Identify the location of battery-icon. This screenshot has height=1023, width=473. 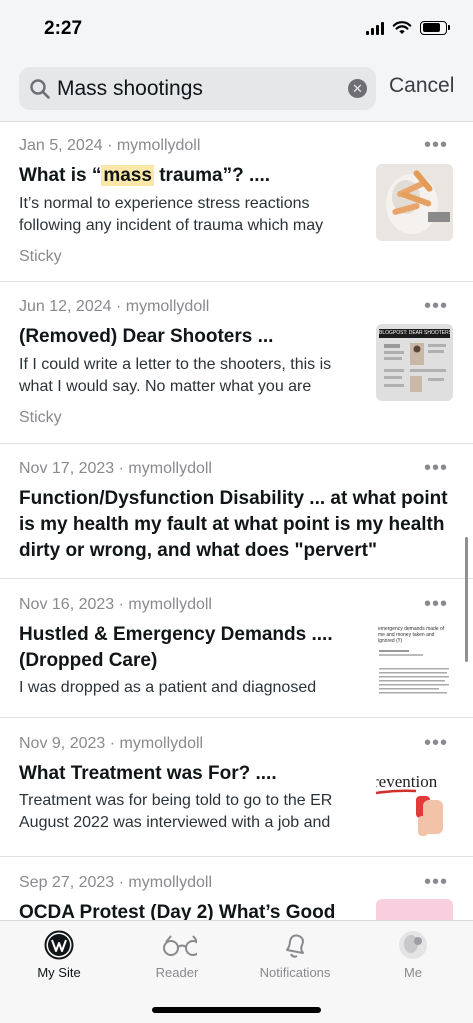
(435, 27).